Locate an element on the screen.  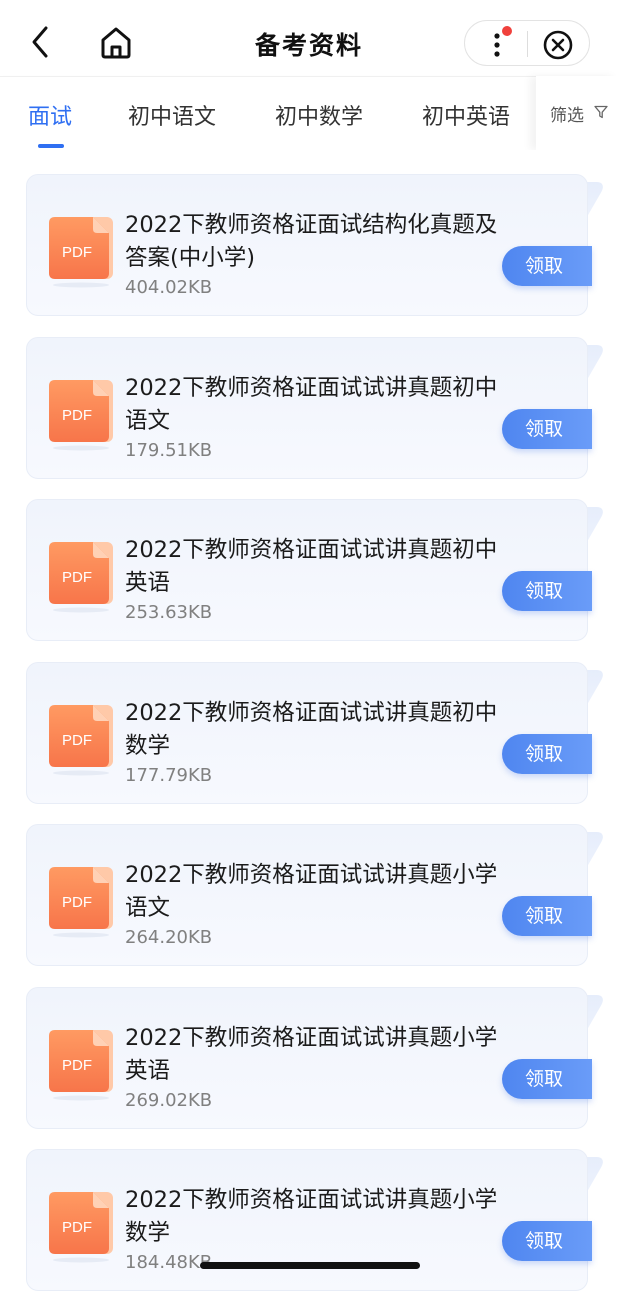
file-card-4: PDF 2022下教师资格证面试试讲真题初中数学 177.79KB 领取 is located at coordinates (317, 732).